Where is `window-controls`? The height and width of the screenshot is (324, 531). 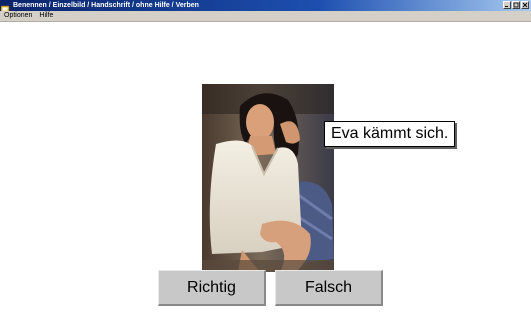 window-controls is located at coordinates (515, 5).